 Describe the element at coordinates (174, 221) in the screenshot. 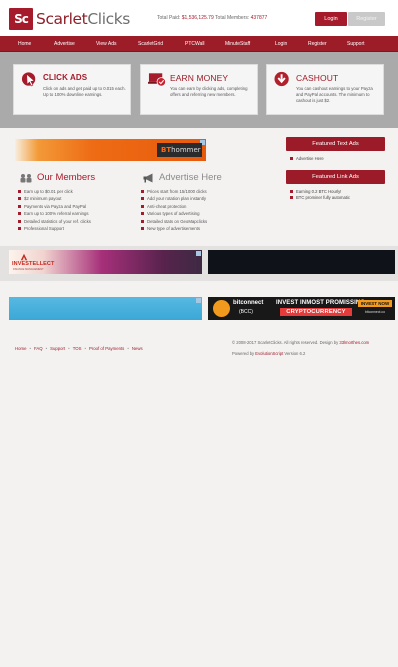

I see `list-item: Detailed stats on GeoMapclicks` at that location.